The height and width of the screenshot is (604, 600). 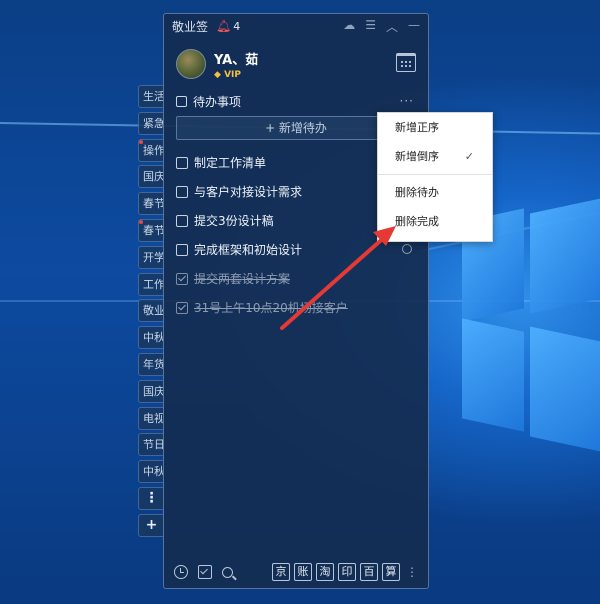 What do you see at coordinates (151, 525) in the screenshot?
I see `add-tab-button: +` at bounding box center [151, 525].